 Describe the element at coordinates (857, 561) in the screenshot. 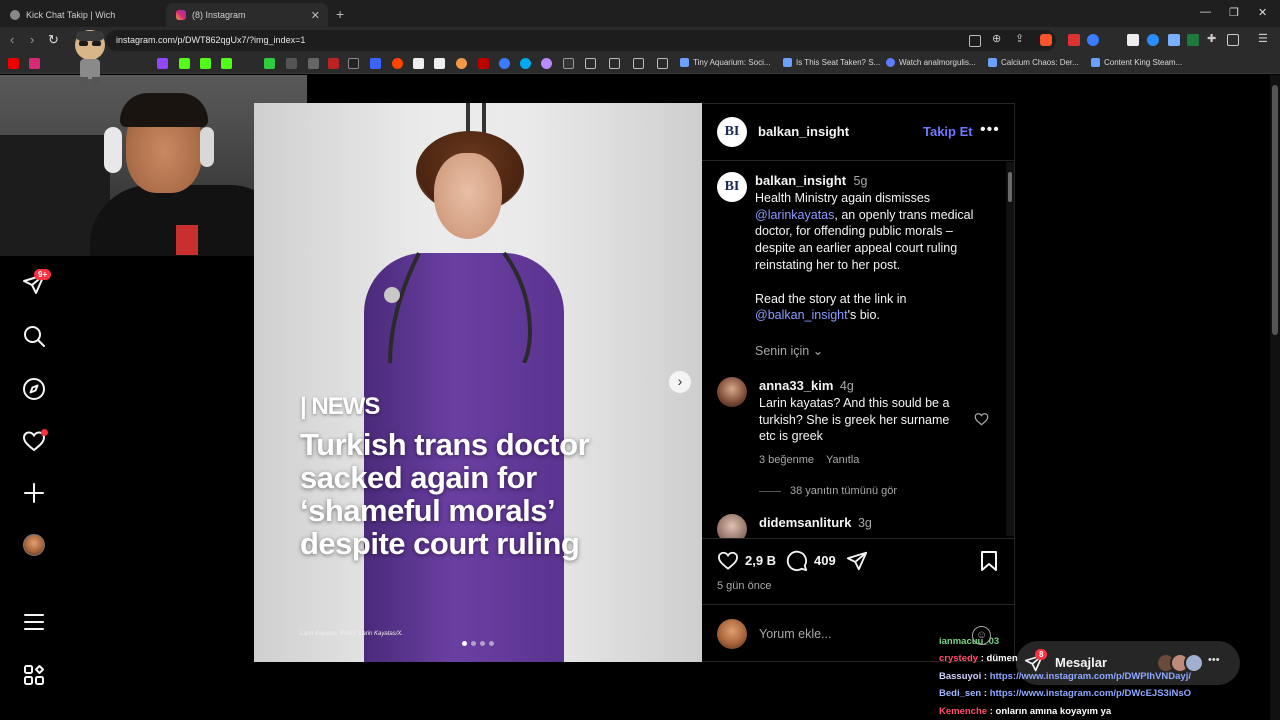

I see `share-icon` at that location.